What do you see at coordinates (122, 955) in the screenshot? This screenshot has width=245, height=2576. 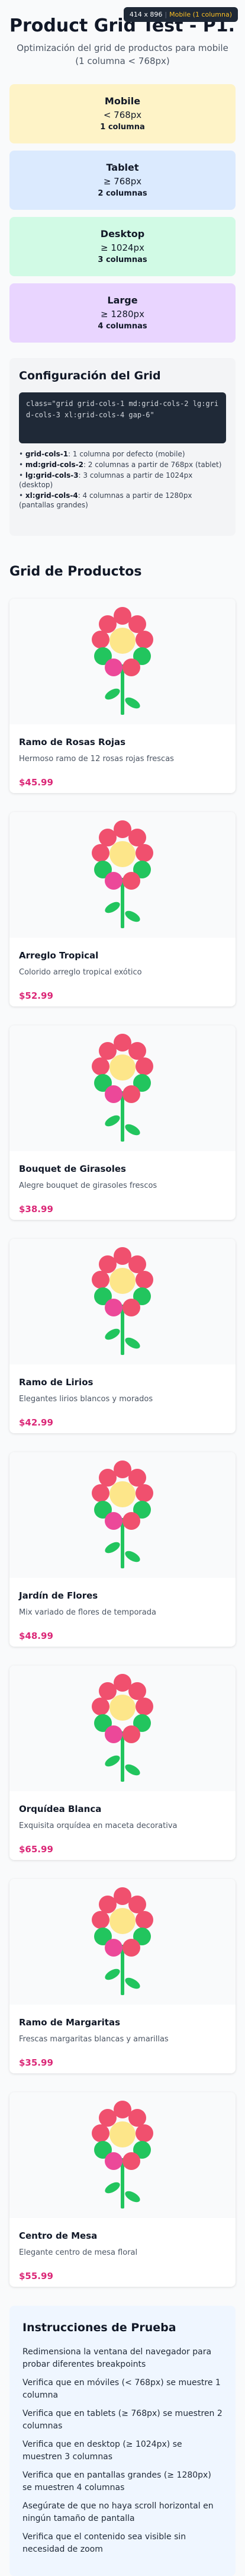 I see `product-name: Arreglo Tropical` at bounding box center [122, 955].